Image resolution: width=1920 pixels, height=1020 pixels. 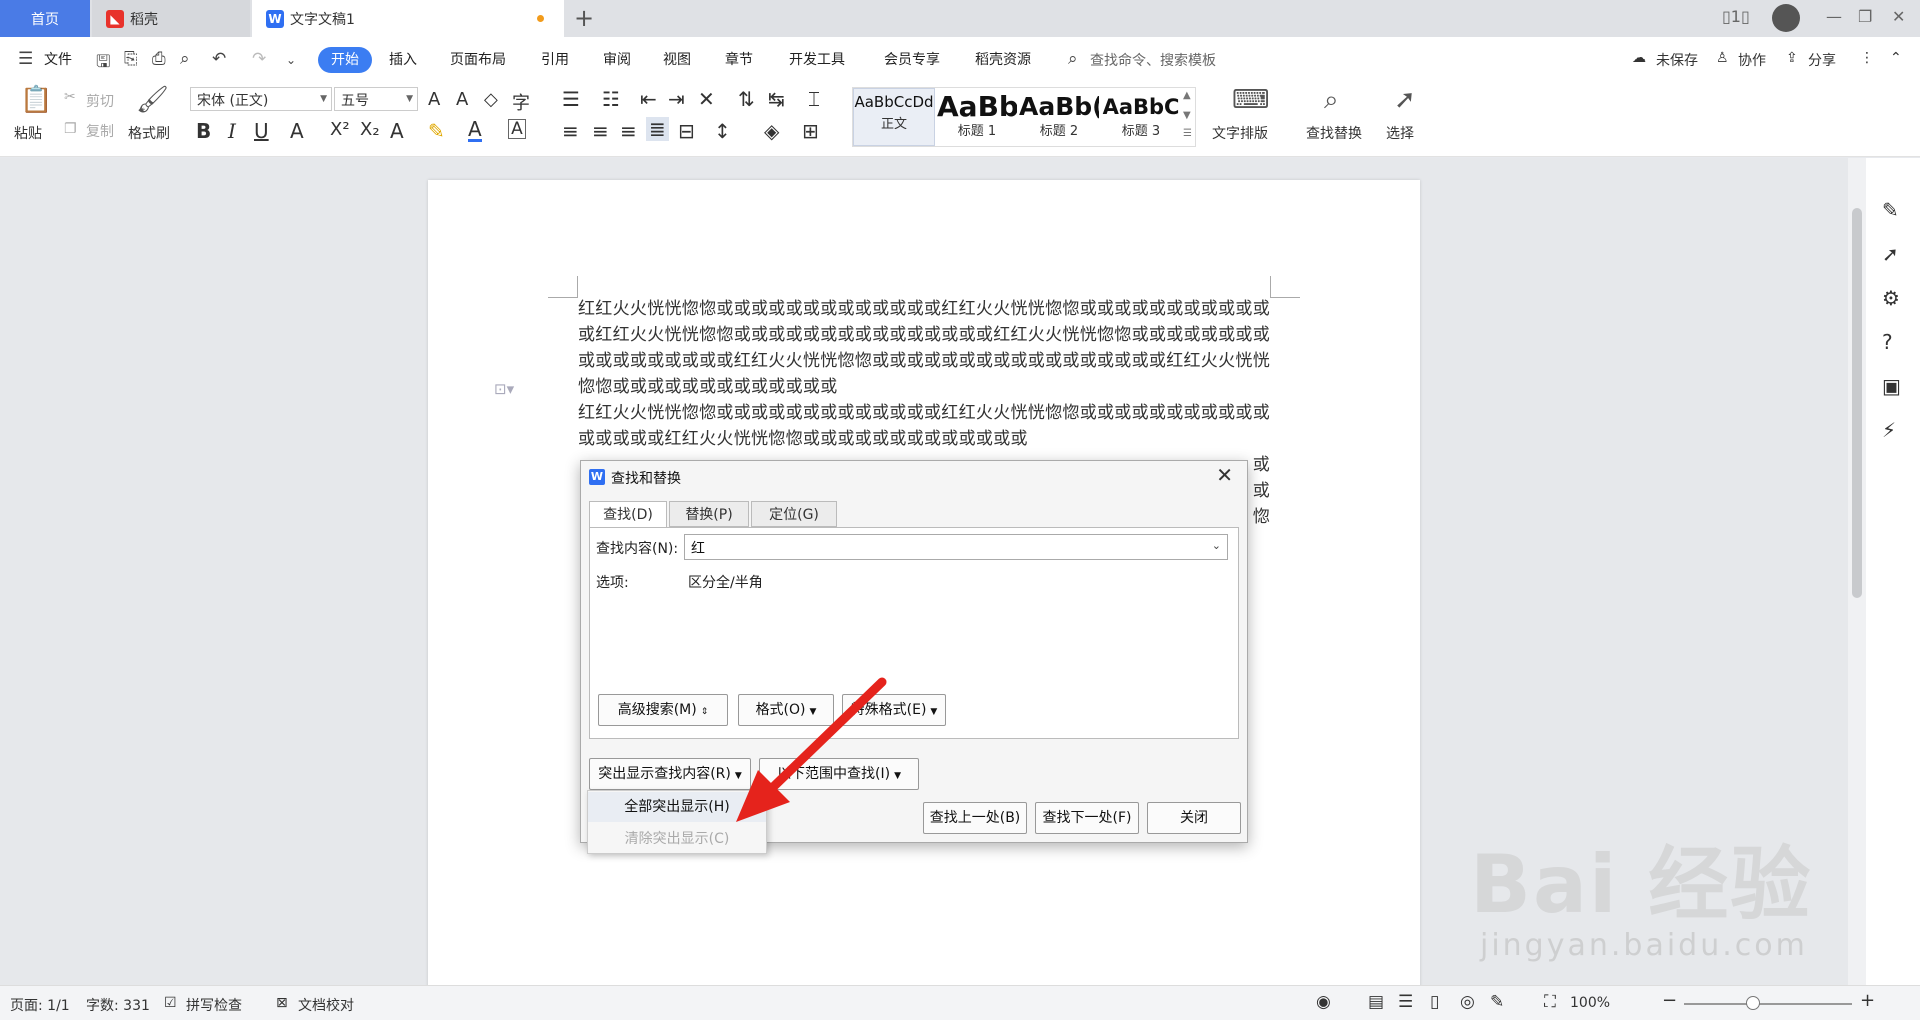 I want to click on menu-clear-highlight: 清除突出显示(C), so click(x=677, y=839).